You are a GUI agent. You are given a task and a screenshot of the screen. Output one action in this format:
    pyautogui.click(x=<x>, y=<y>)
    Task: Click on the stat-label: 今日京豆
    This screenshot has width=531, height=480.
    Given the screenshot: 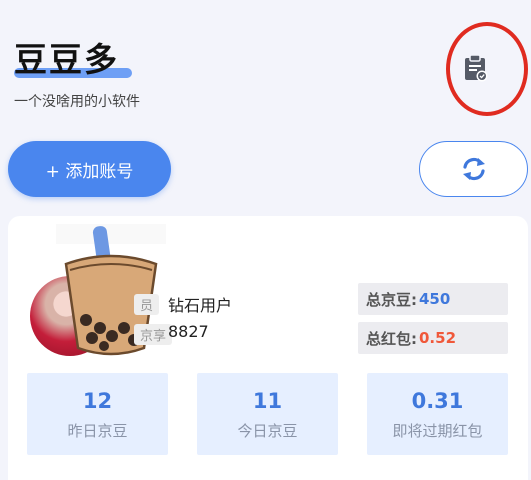 What is the action you would take?
    pyautogui.click(x=267, y=430)
    